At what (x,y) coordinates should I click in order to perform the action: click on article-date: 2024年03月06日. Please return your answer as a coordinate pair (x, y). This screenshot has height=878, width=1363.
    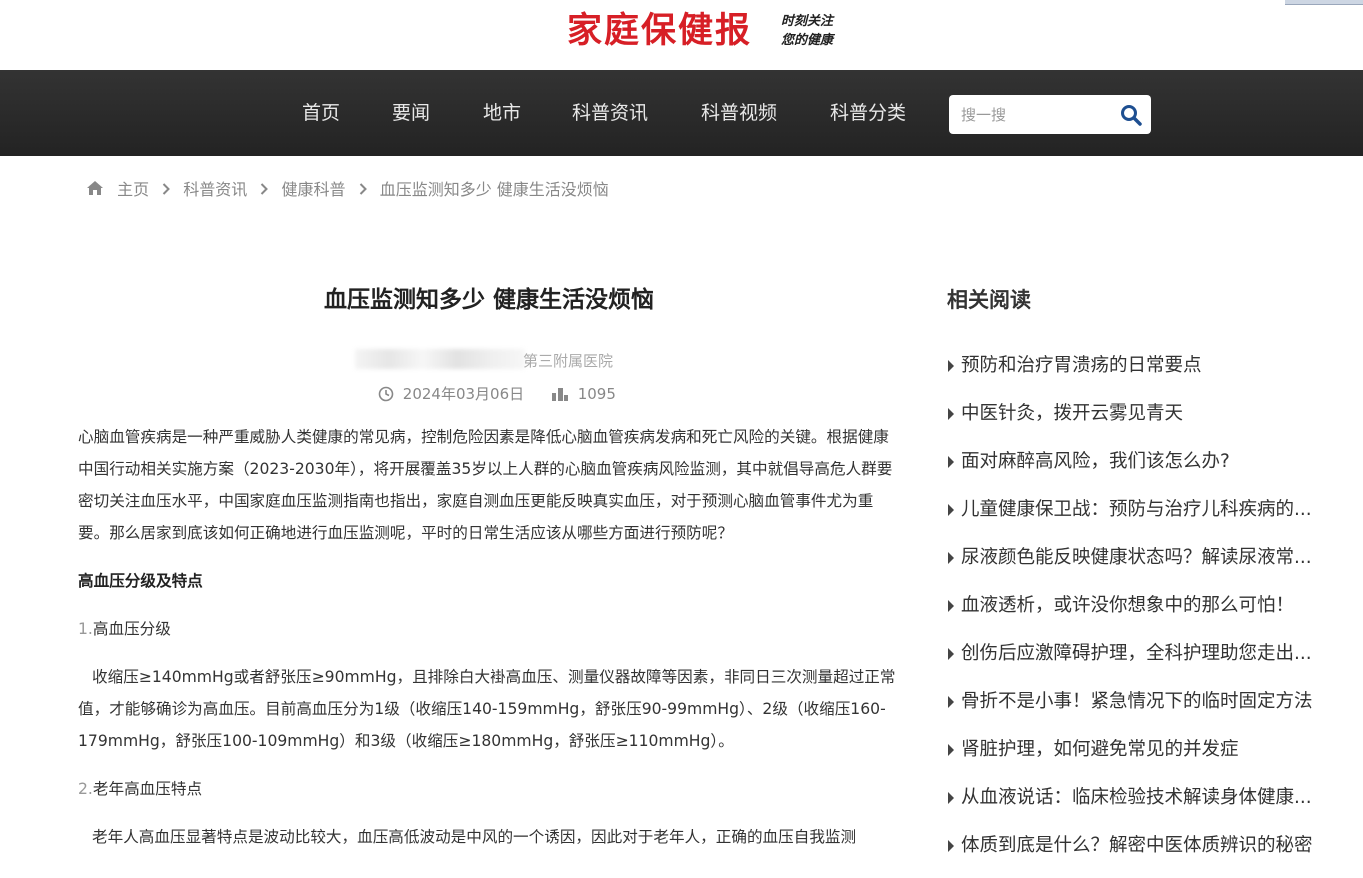
    Looking at the image, I should click on (463, 393).